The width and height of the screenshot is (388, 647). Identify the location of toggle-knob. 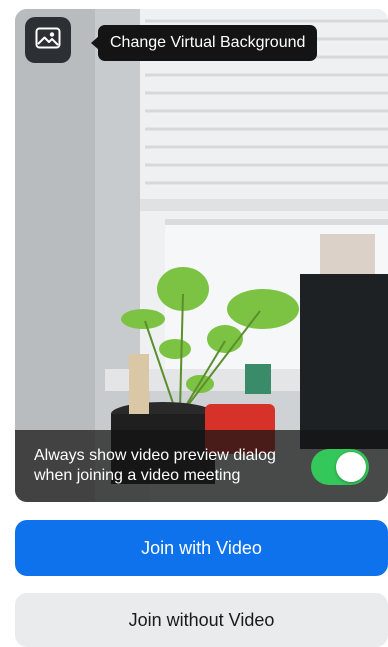
(351, 467).